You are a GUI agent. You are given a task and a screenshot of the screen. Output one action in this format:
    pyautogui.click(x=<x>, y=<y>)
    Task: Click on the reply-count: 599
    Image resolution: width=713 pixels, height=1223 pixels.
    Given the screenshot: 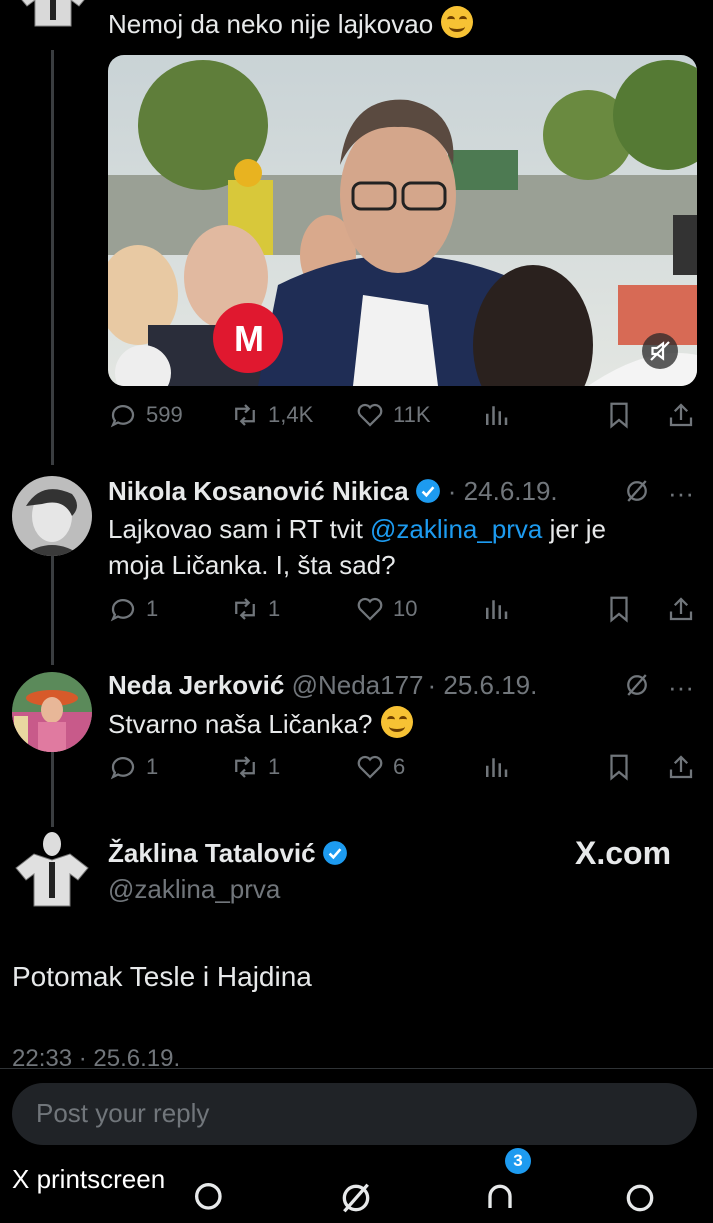 What is the action you would take?
    pyautogui.click(x=164, y=414)
    